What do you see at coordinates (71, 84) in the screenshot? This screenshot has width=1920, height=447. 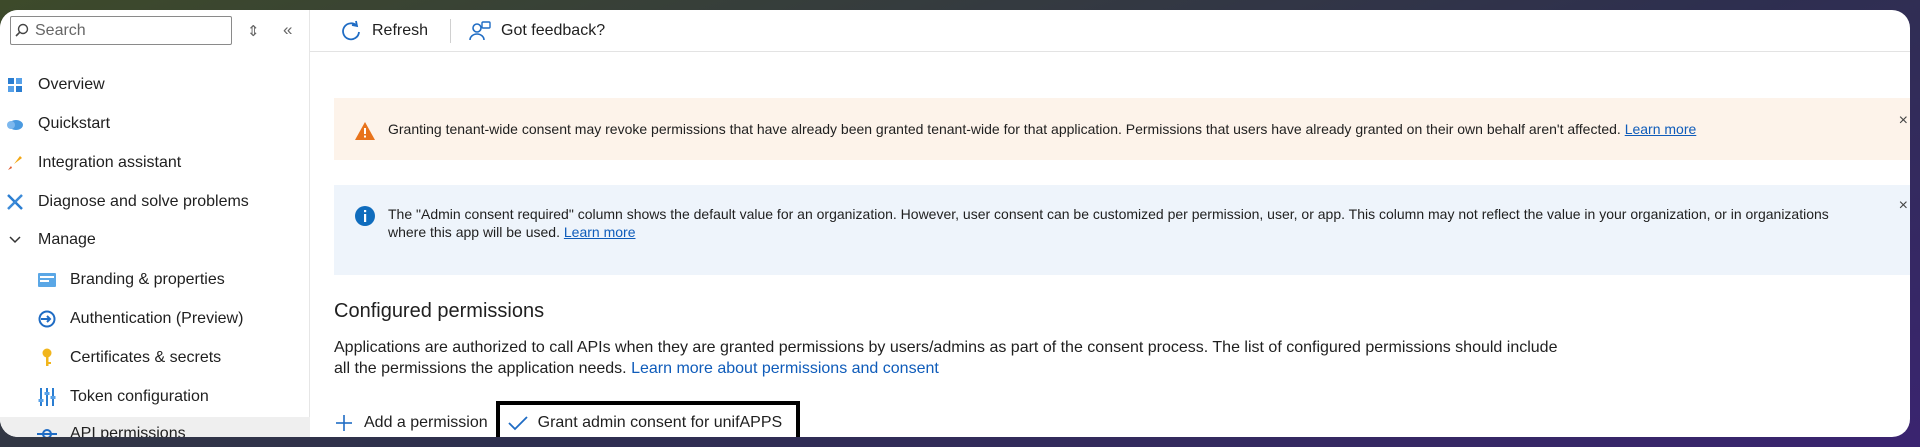 I see `sidebar-item-label: Overview` at bounding box center [71, 84].